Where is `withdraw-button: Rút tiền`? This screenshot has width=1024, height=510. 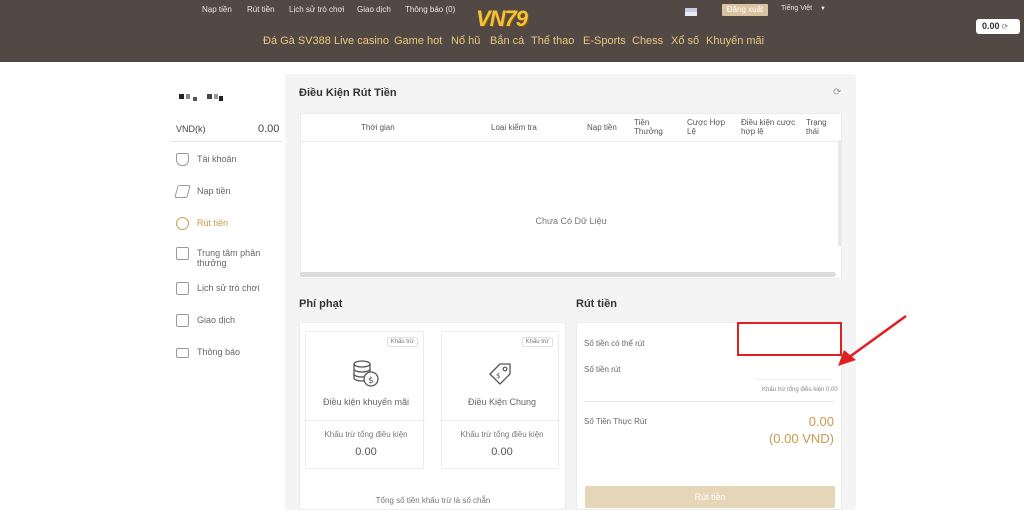
withdraw-button: Rút tiền is located at coordinates (710, 497).